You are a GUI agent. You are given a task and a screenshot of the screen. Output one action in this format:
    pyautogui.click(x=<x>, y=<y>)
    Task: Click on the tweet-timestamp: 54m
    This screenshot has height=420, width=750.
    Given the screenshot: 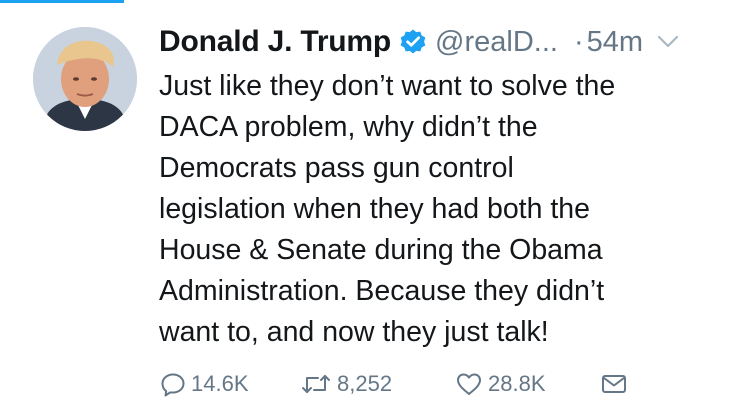 What is the action you would take?
    pyautogui.click(x=615, y=42)
    